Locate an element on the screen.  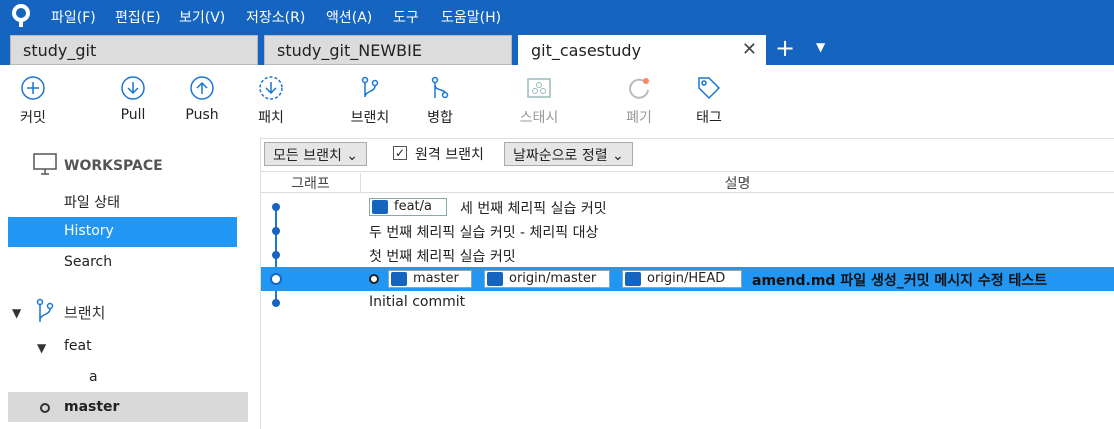
commit-button: 커밋 is located at coordinates (33, 101).